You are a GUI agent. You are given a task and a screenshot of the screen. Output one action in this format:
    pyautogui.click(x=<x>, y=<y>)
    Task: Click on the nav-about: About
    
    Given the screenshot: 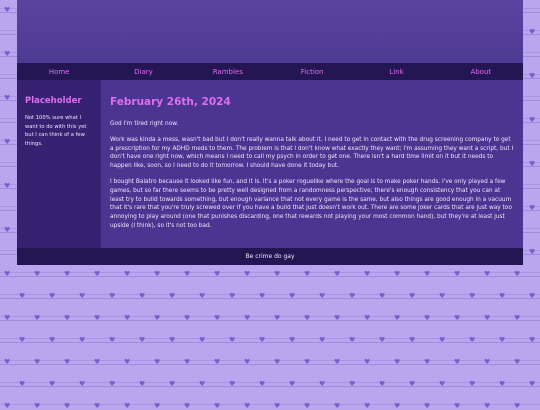 What is the action you would take?
    pyautogui.click(x=481, y=72)
    